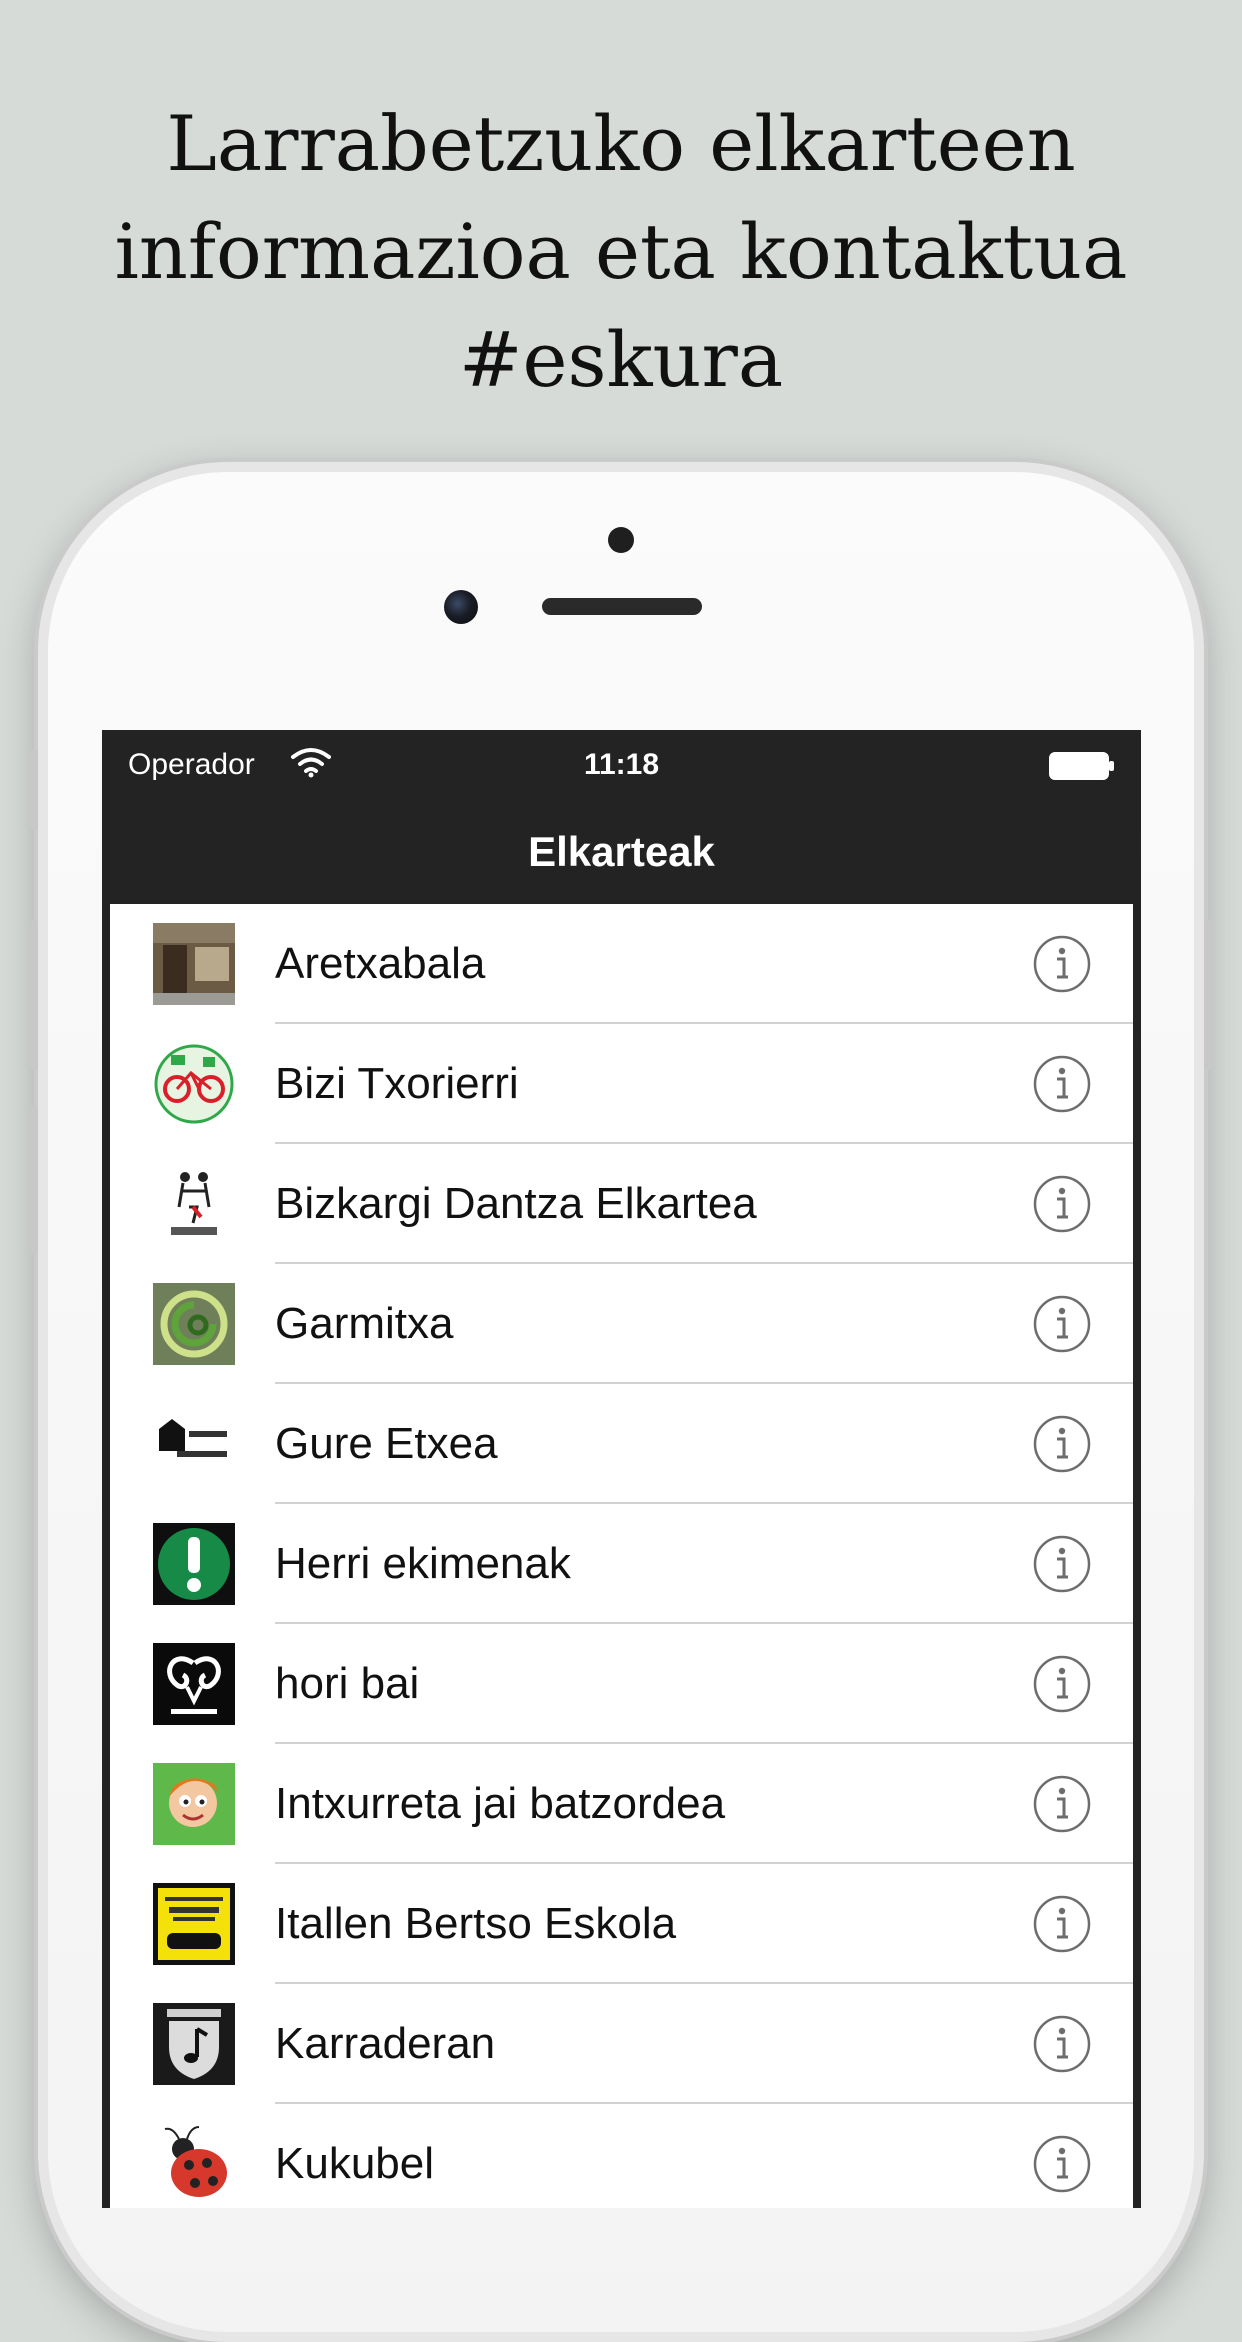 The width and height of the screenshot is (1242, 2342). I want to click on nav-title: Elkarteak, so click(621, 851).